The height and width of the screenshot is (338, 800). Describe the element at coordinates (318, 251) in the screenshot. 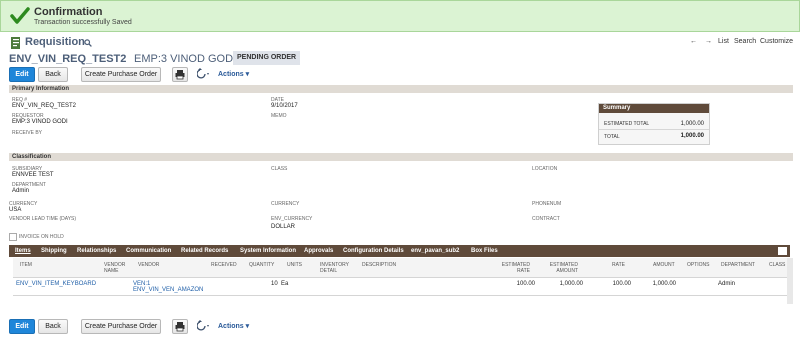

I see `tab-approvals: Approvals` at that location.